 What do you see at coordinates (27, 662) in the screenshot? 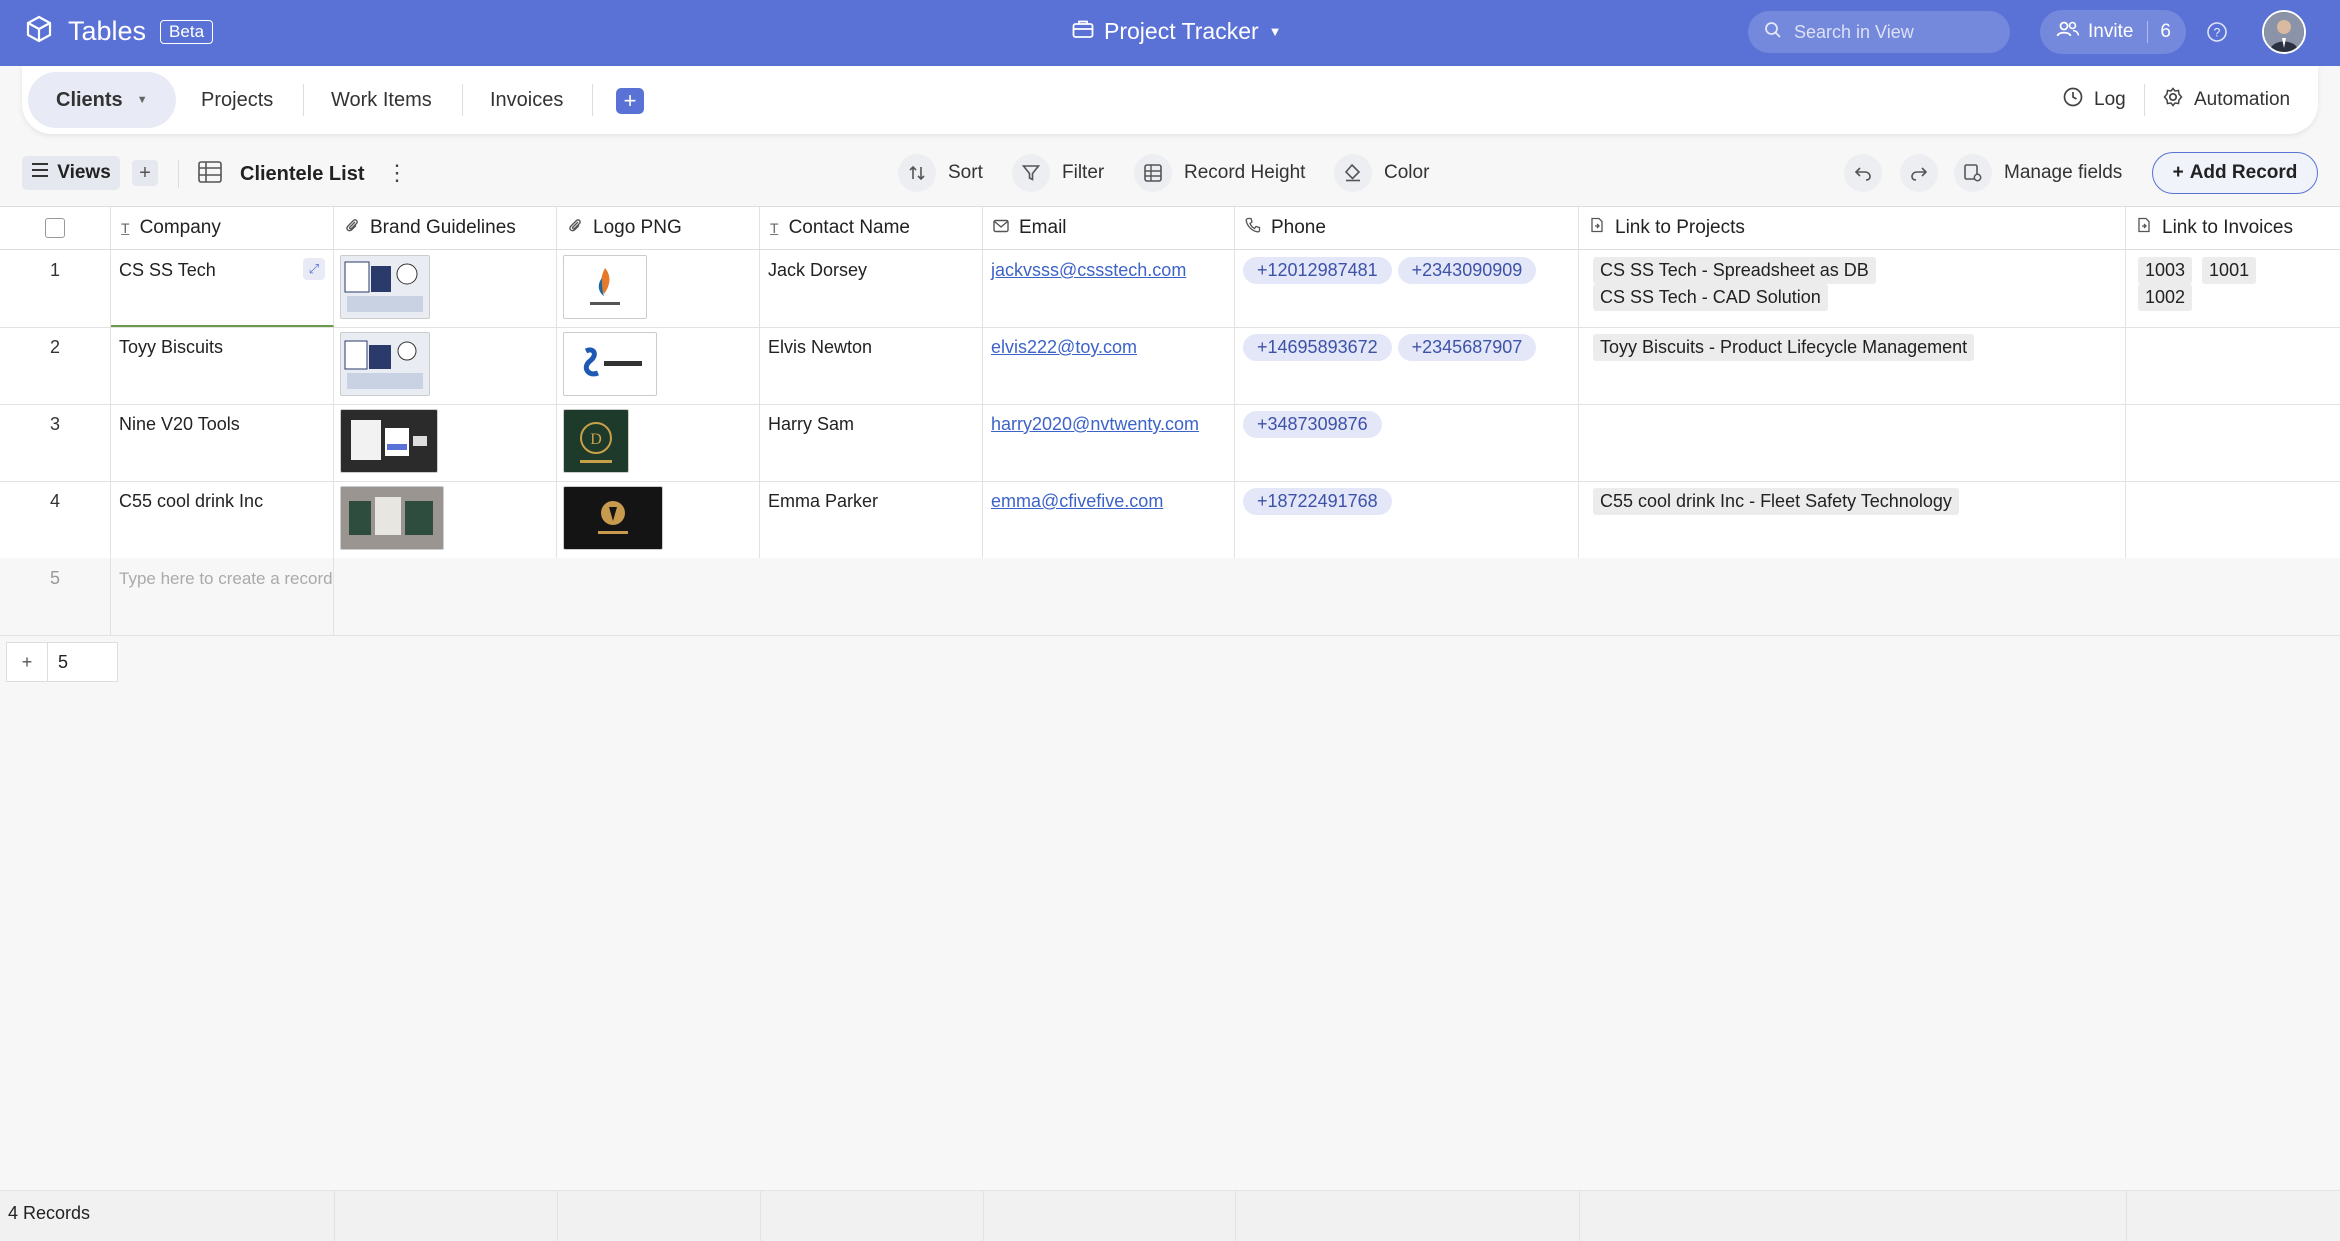
I see `plus-icon: +` at bounding box center [27, 662].